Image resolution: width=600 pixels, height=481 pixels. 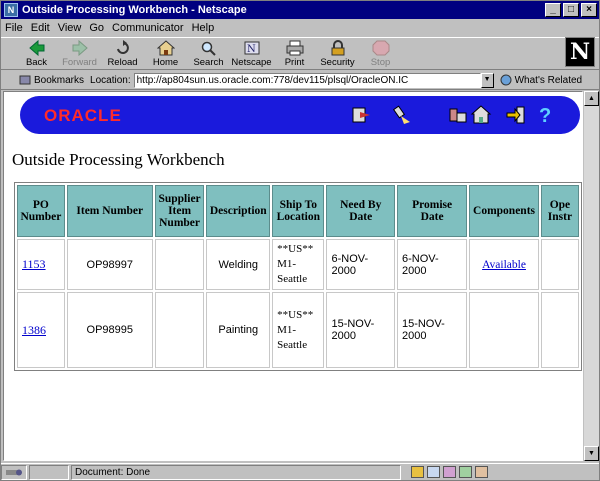 What do you see at coordinates (591, 276) in the screenshot?
I see `vertical-scrollbar: ▲ ▼` at bounding box center [591, 276].